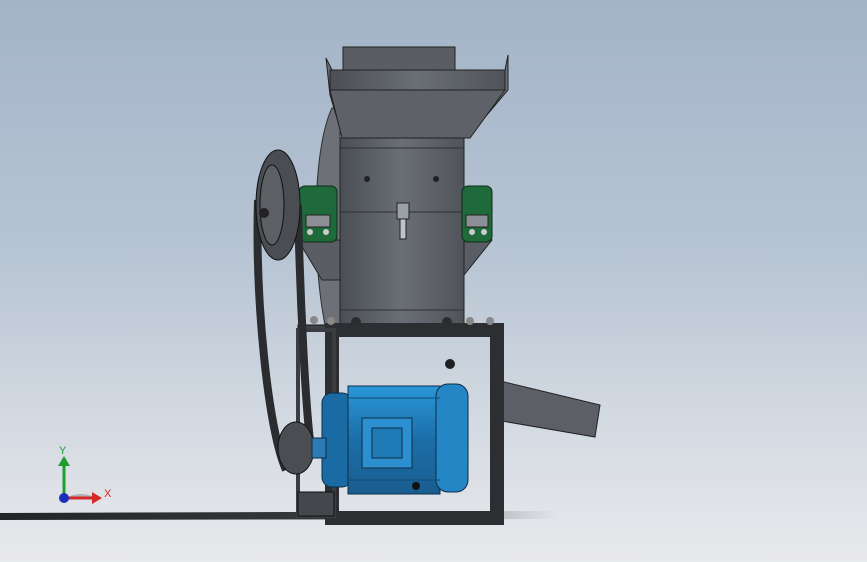  What do you see at coordinates (97, 498) in the screenshot?
I see `x-axis-arrow` at bounding box center [97, 498].